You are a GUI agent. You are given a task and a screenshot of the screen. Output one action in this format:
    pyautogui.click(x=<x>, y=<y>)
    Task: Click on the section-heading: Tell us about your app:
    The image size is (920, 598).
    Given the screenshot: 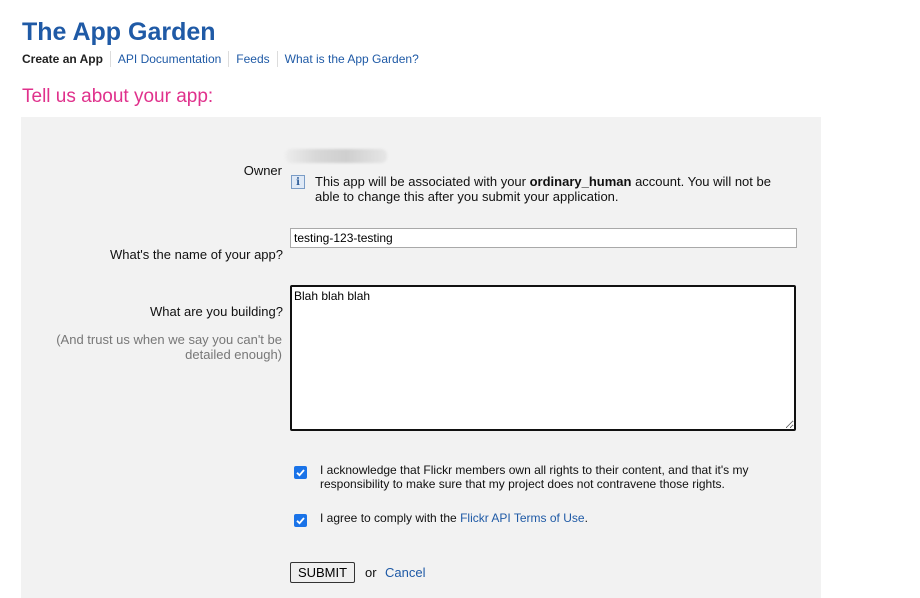 What is the action you would take?
    pyautogui.click(x=118, y=96)
    